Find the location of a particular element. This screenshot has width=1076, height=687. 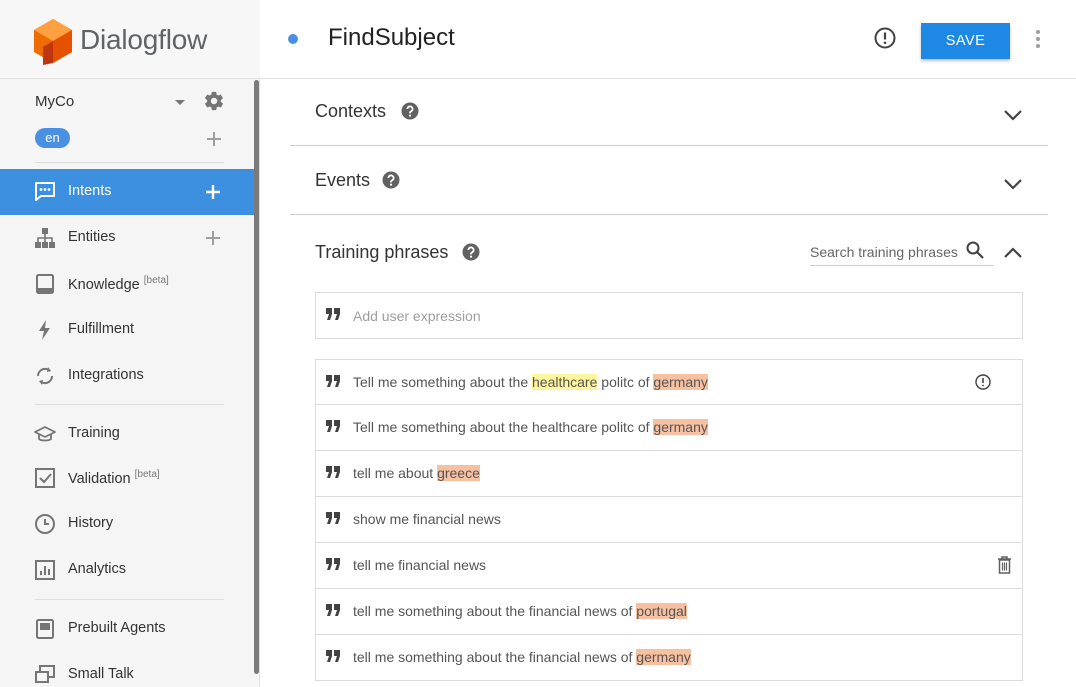

entity-annotation: greece is located at coordinates (458, 473).